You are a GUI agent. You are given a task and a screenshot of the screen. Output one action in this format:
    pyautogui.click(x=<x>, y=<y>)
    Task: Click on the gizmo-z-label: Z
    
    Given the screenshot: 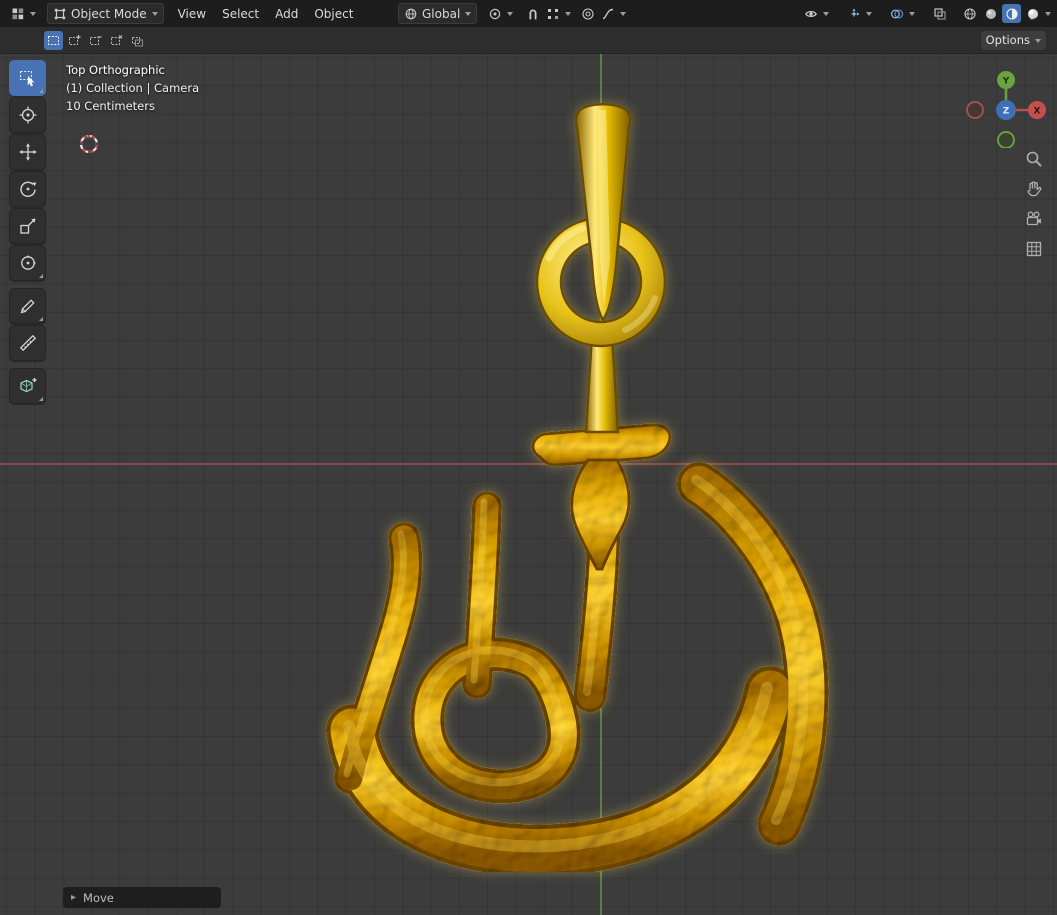 What is the action you would take?
    pyautogui.click(x=1006, y=112)
    